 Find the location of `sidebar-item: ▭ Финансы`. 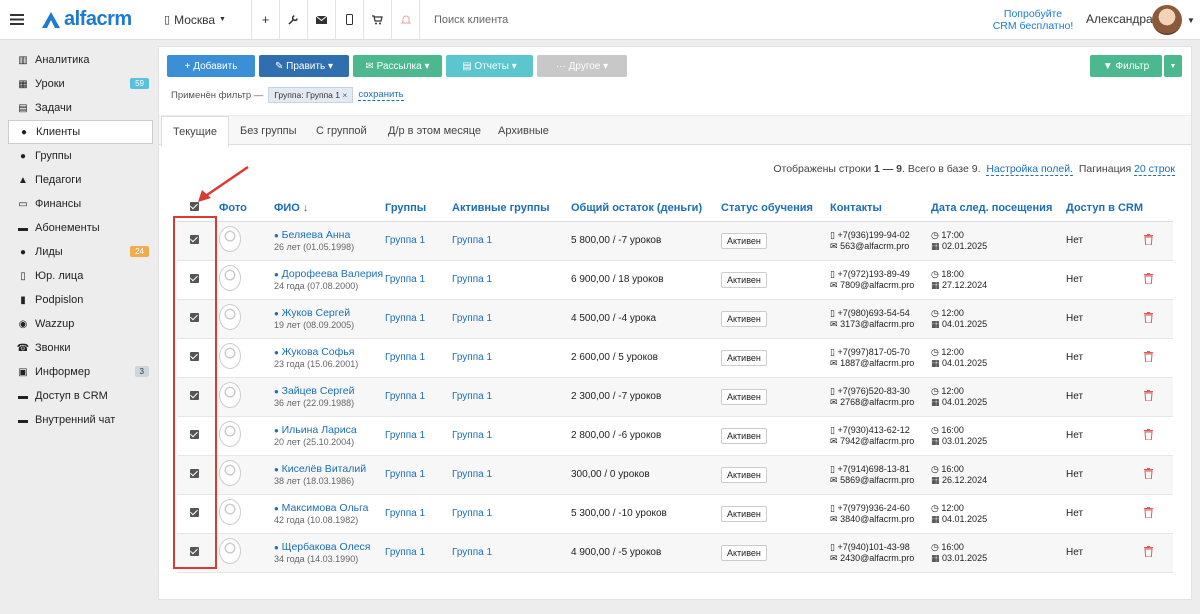

sidebar-item: ▭ Финансы is located at coordinates (80, 204).